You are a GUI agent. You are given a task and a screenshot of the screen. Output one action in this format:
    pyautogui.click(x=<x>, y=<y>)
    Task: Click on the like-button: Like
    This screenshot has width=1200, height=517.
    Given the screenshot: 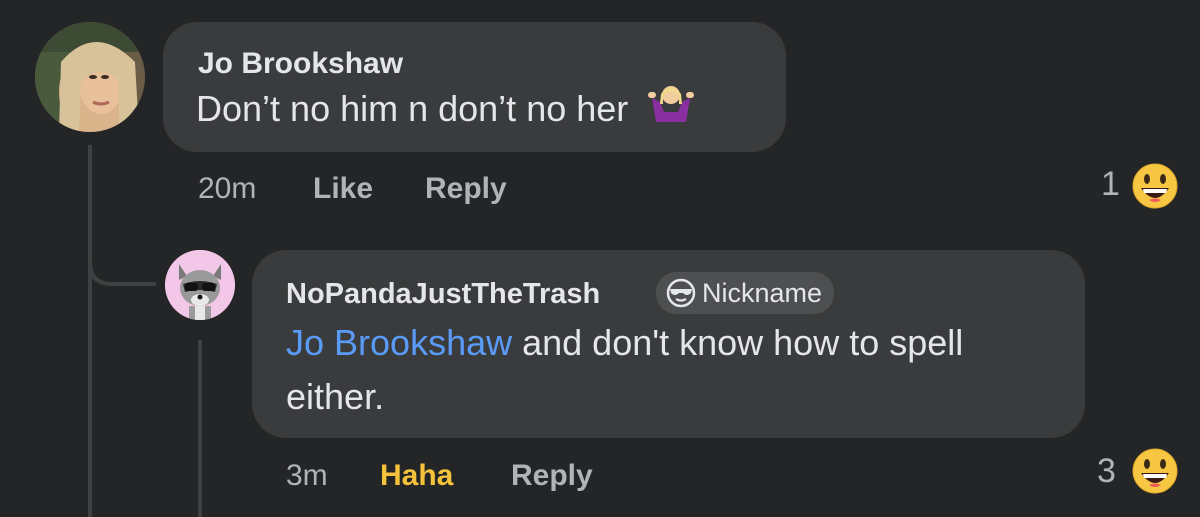 What is the action you would take?
    pyautogui.click(x=343, y=189)
    